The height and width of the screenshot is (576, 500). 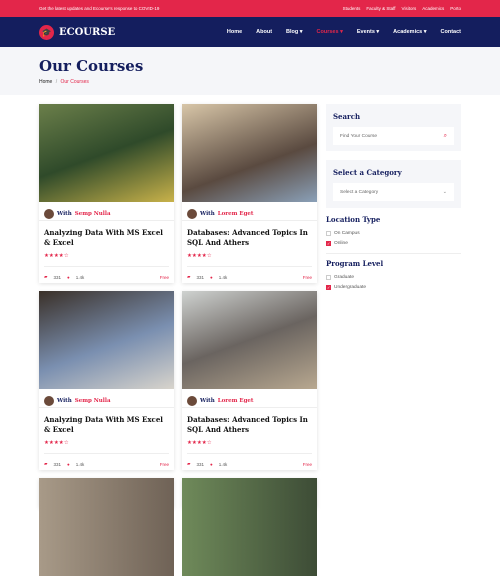 What do you see at coordinates (344, 277) in the screenshot?
I see `checkbox-label: Graduate` at bounding box center [344, 277].